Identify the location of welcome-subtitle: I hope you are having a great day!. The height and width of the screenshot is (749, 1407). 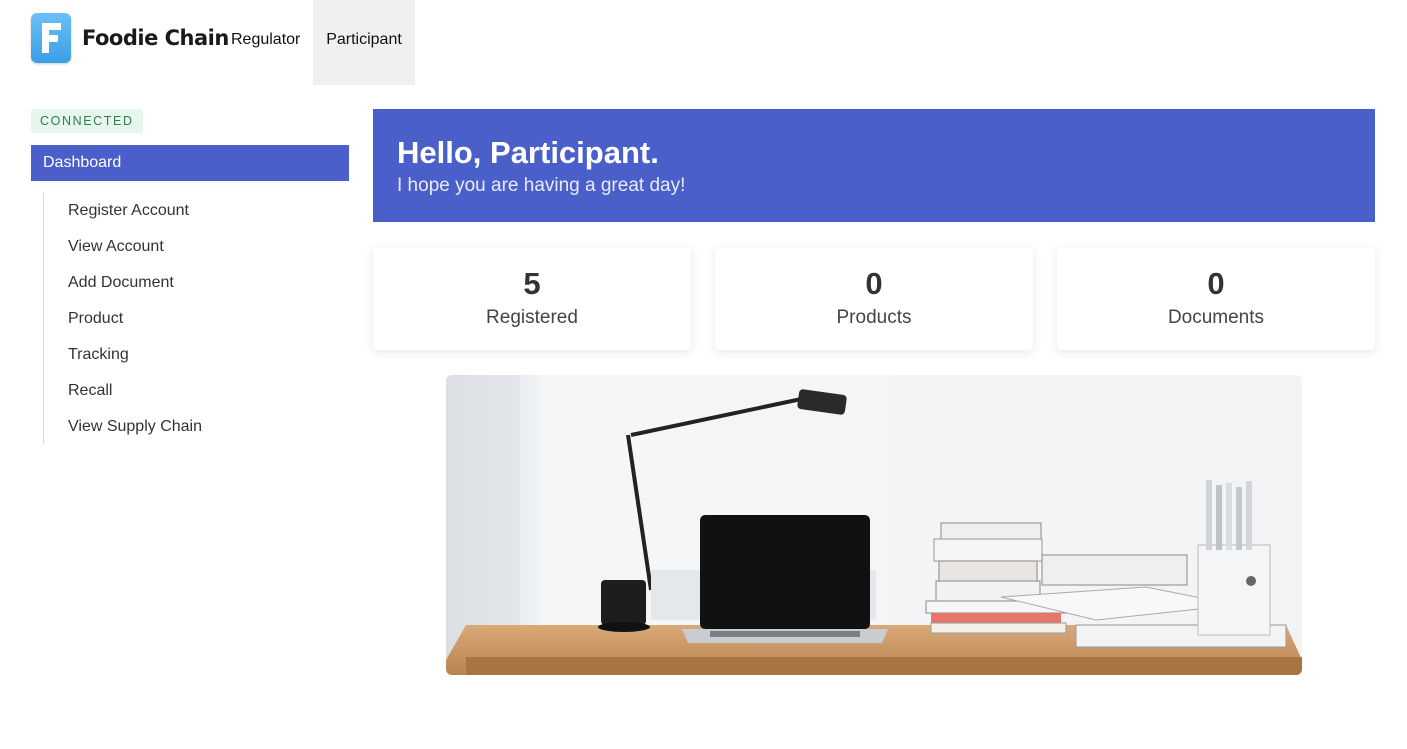
(541, 185).